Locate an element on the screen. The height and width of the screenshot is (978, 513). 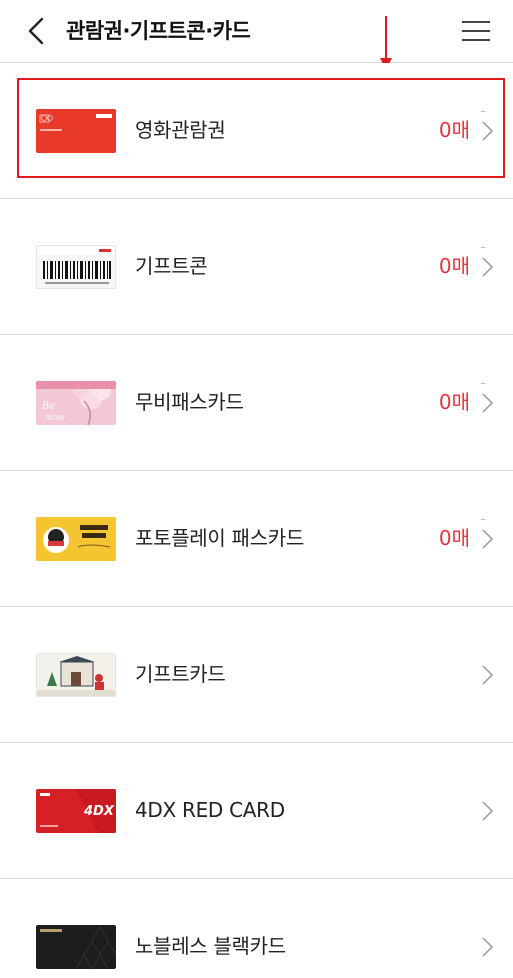
list-item-photoplay-pass-card: 포토플레이 패스카드 0매 is located at coordinates (256, 539).